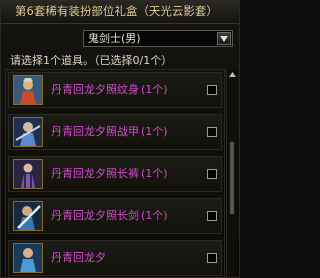  What do you see at coordinates (115, 258) in the screenshot?
I see `list-item: 丹青回龙夕` at bounding box center [115, 258].